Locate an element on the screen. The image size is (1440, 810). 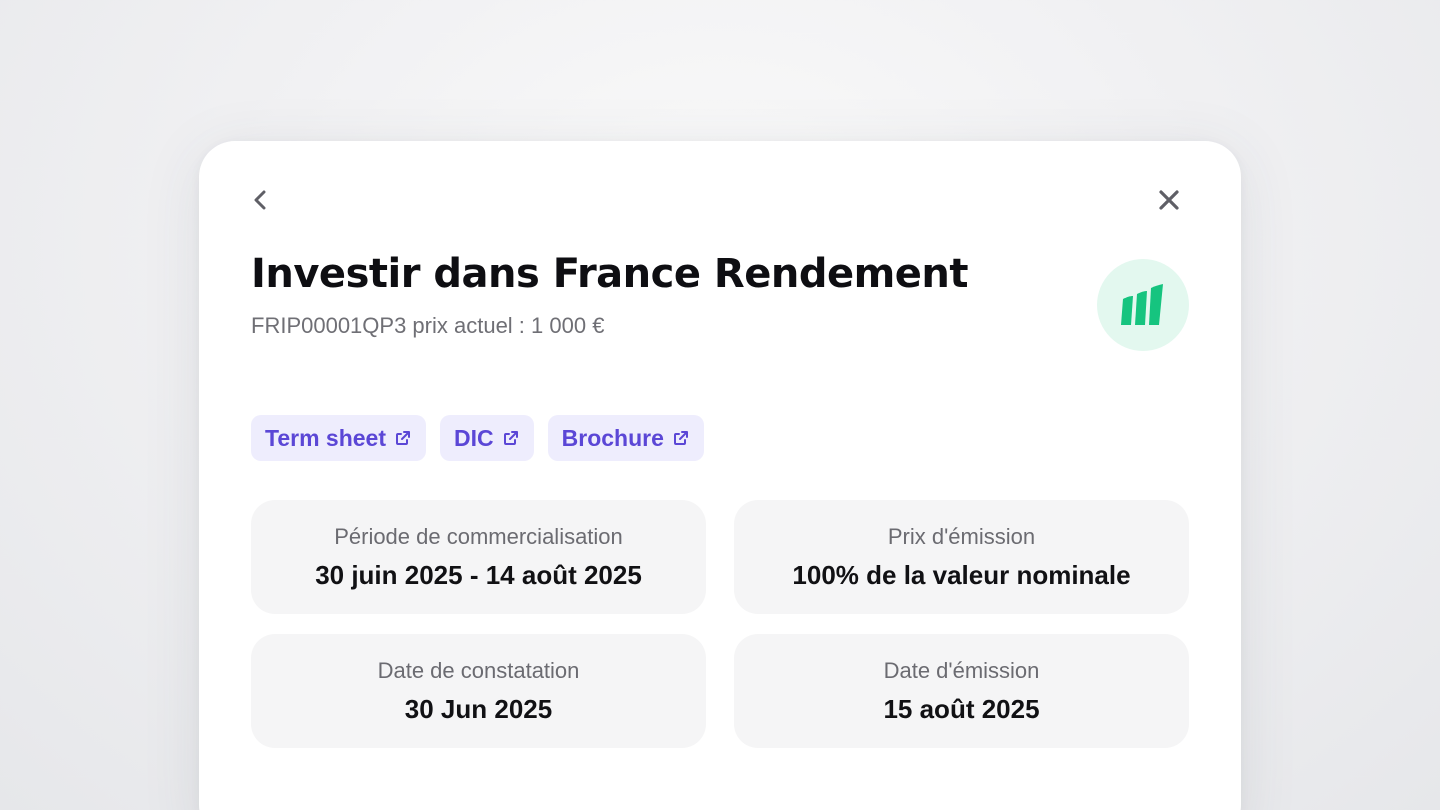
page-title: Investir dans France Rendement is located at coordinates (610, 274).